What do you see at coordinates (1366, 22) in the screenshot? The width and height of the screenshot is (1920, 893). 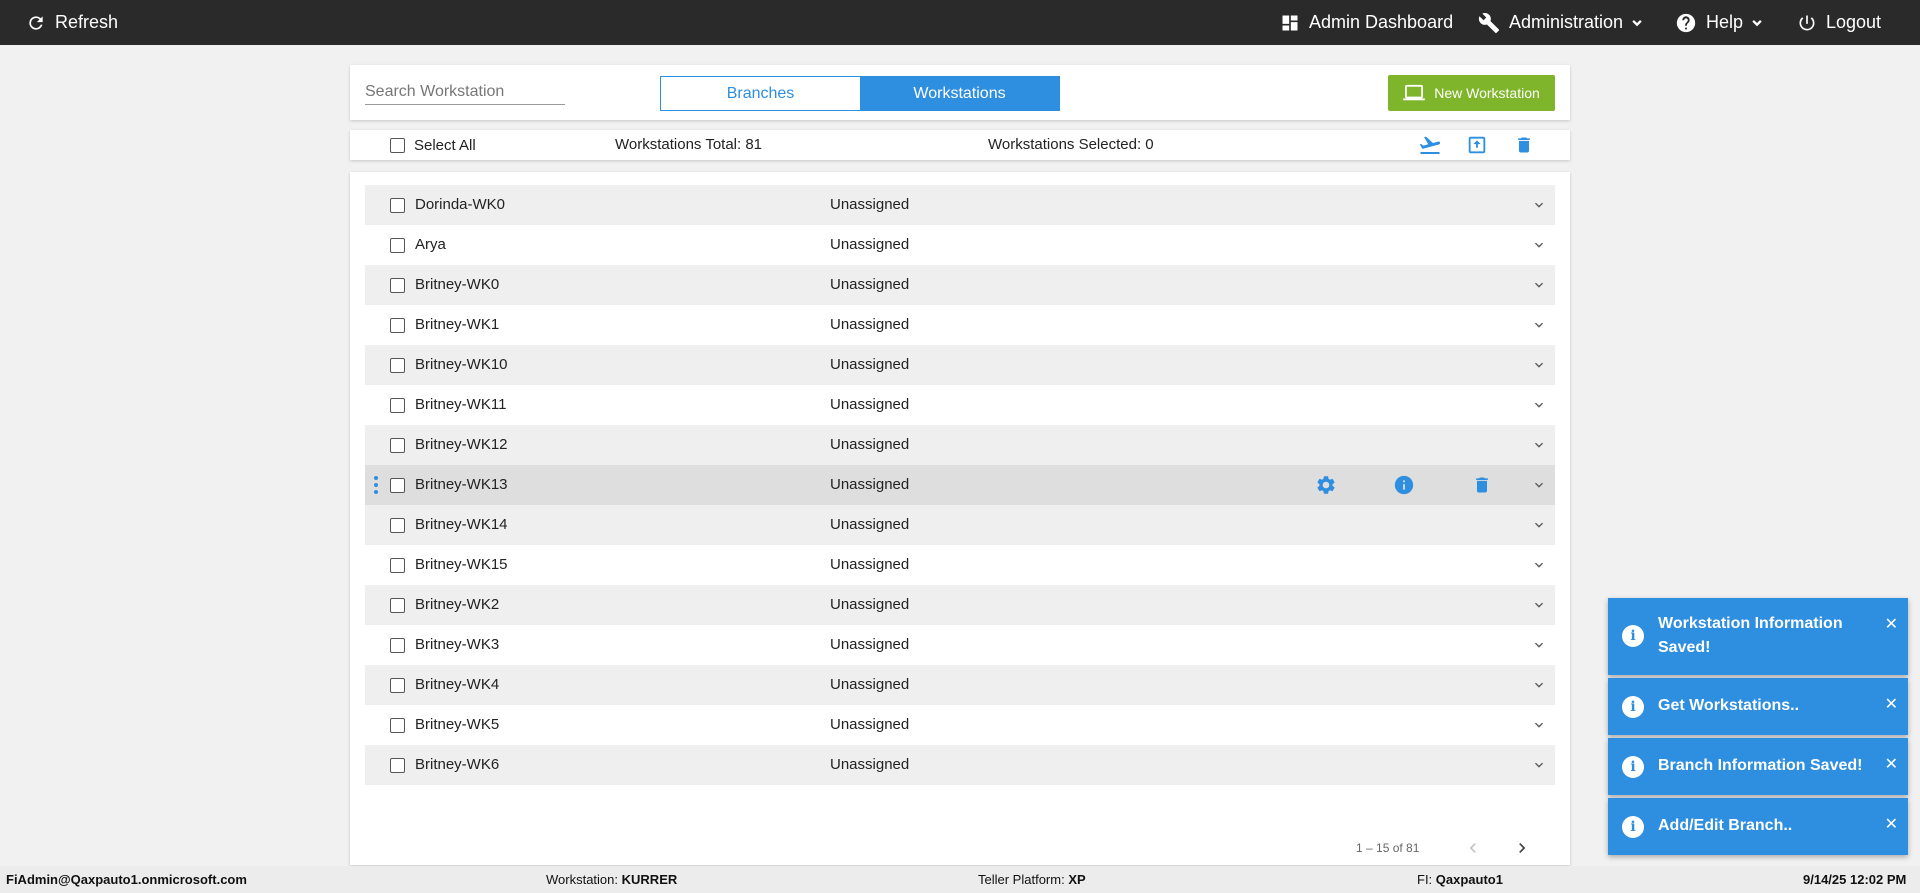 I see `admin-dashboard-link: Admin Dashboard` at bounding box center [1366, 22].